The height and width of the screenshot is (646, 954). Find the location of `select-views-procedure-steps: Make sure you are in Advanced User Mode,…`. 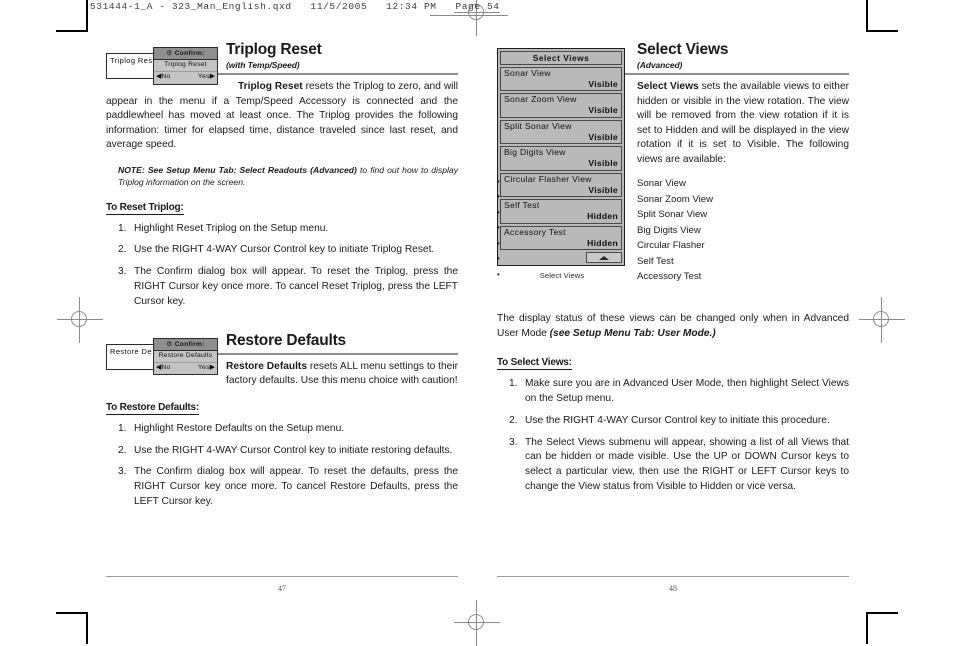

select-views-procedure-steps: Make sure you are in Advanced User Mode,… is located at coordinates (673, 435).